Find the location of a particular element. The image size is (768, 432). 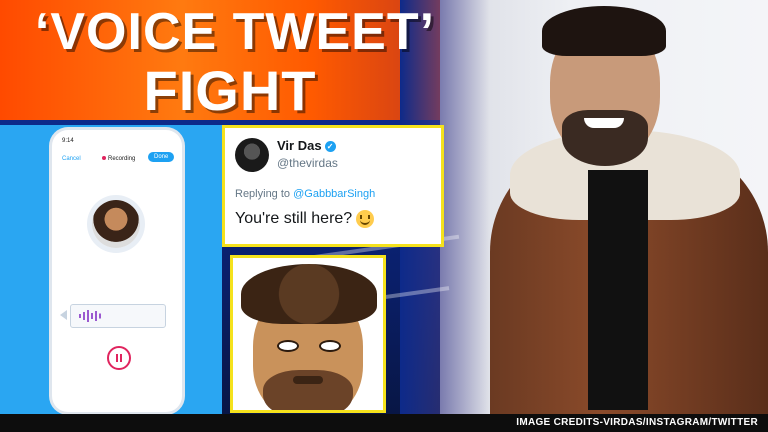

pause-button is located at coordinates (119, 358).